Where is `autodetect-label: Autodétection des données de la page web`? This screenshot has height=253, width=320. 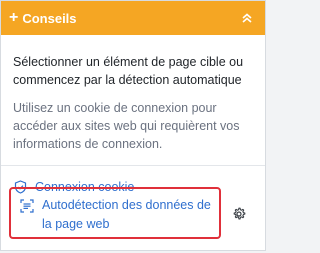
autodetect-label: Autodétection des données de la page web is located at coordinates (126, 214).